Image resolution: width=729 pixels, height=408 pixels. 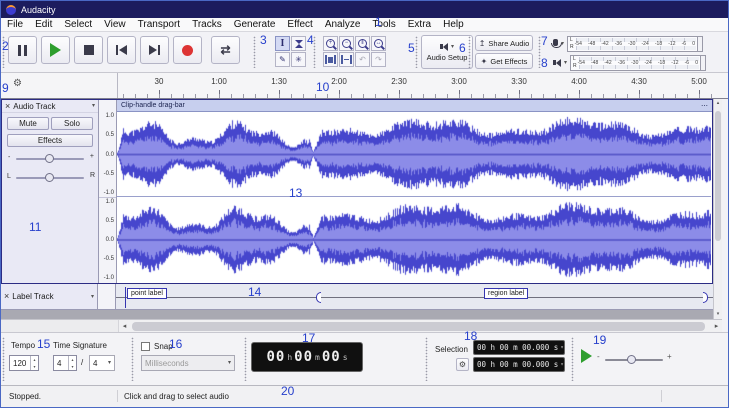 I want to click on trim-audio-button, so click(x=330, y=59).